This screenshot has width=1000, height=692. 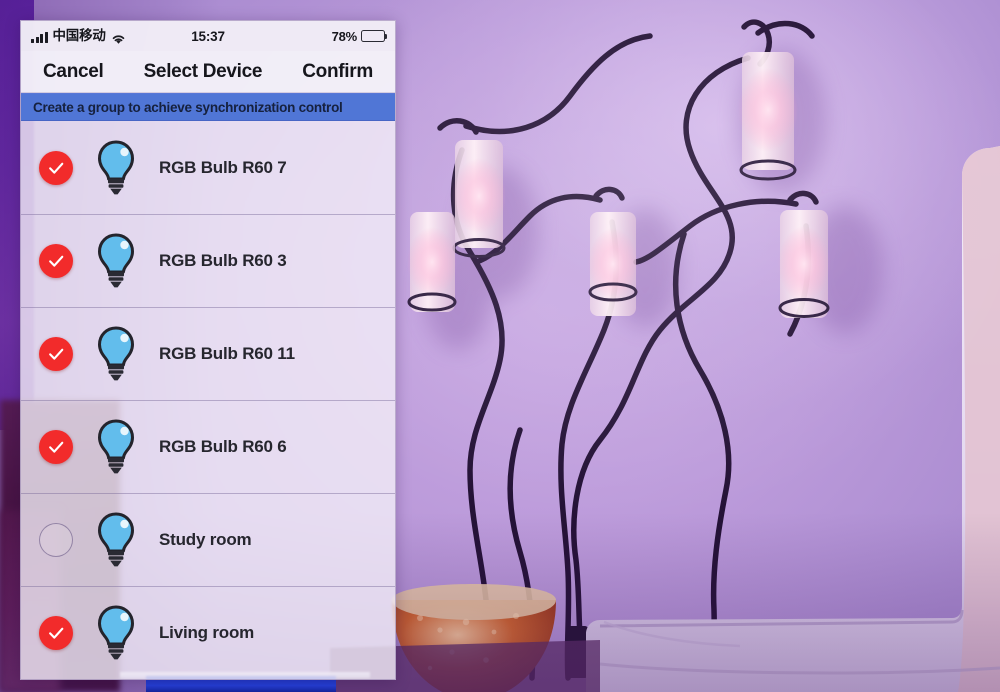 I want to click on device-row-0: RGB Bulb R60 7, so click(x=208, y=167).